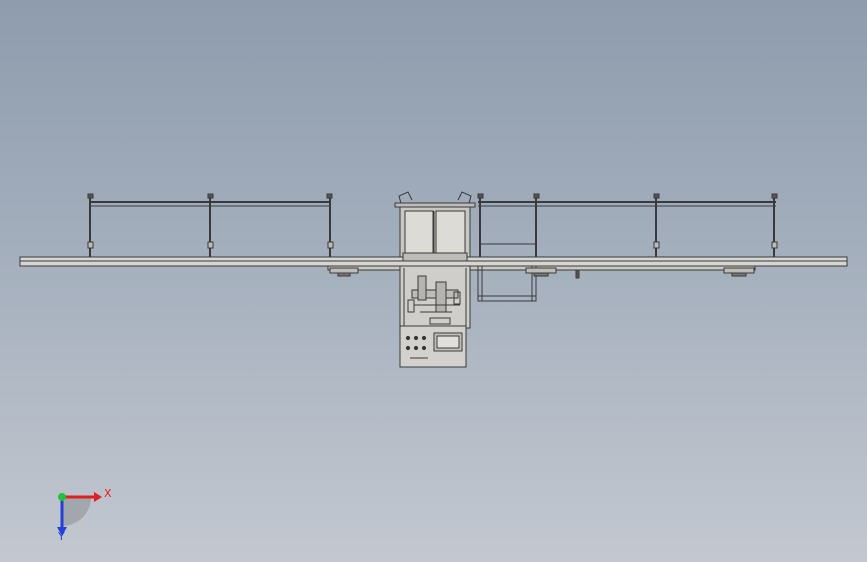  What do you see at coordinates (76, 511) in the screenshot?
I see `triad-plane` at bounding box center [76, 511].